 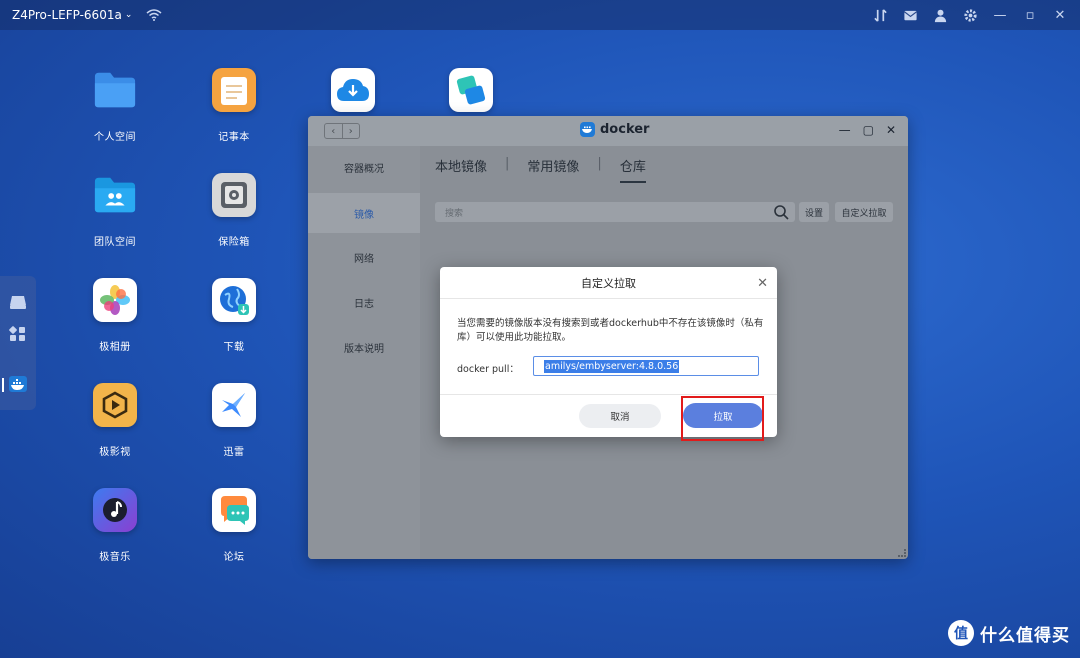 What do you see at coordinates (115, 347) in the screenshot?
I see `app-label: 极相册` at bounding box center [115, 347].